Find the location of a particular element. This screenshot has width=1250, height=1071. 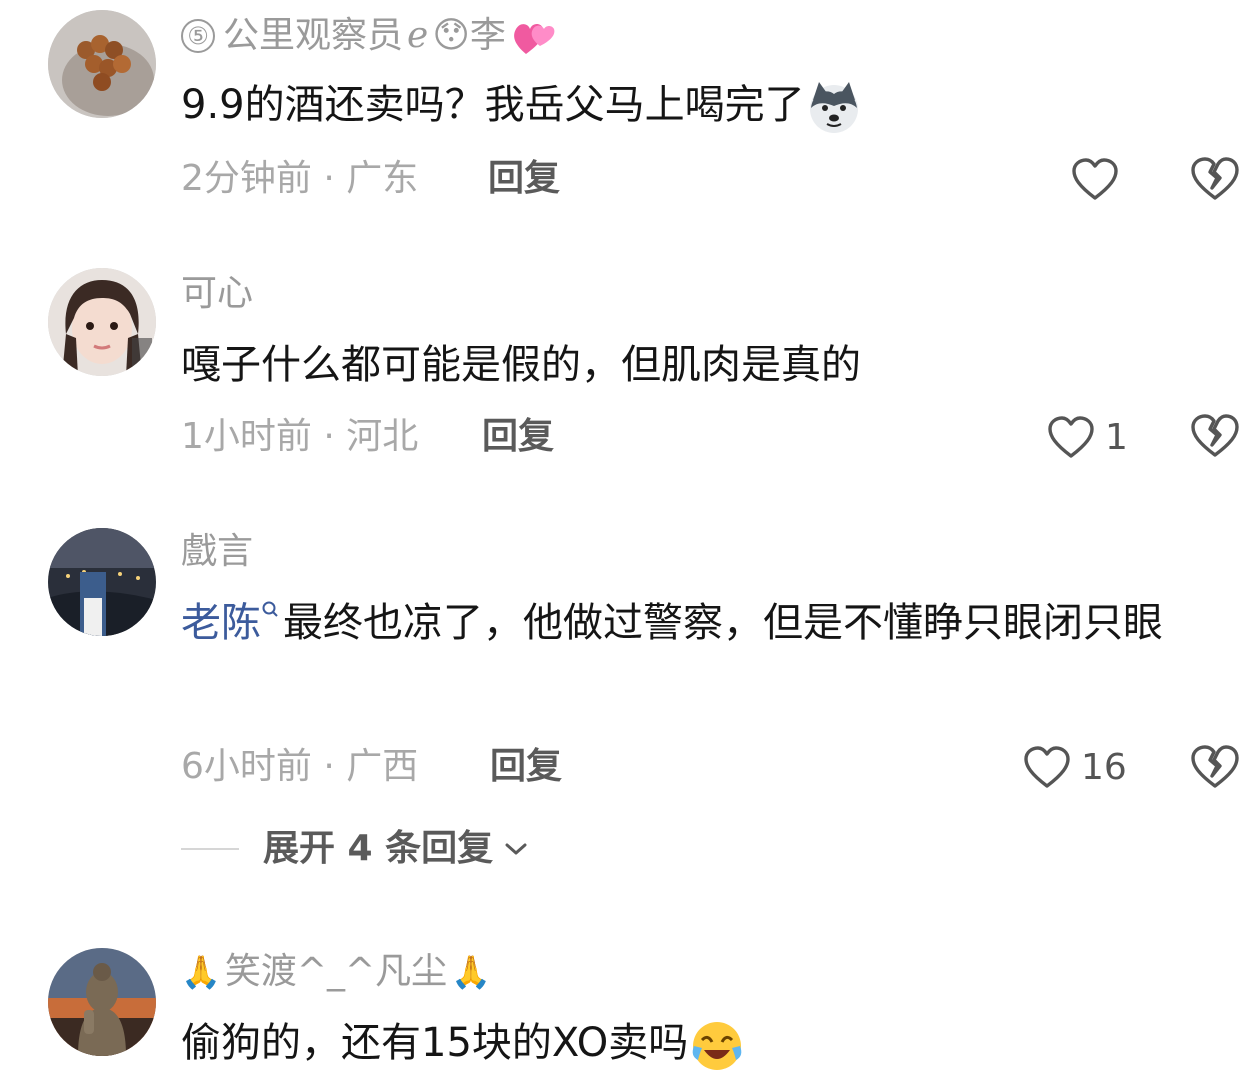

username-suffix: ℯ is located at coordinates (418, 35).